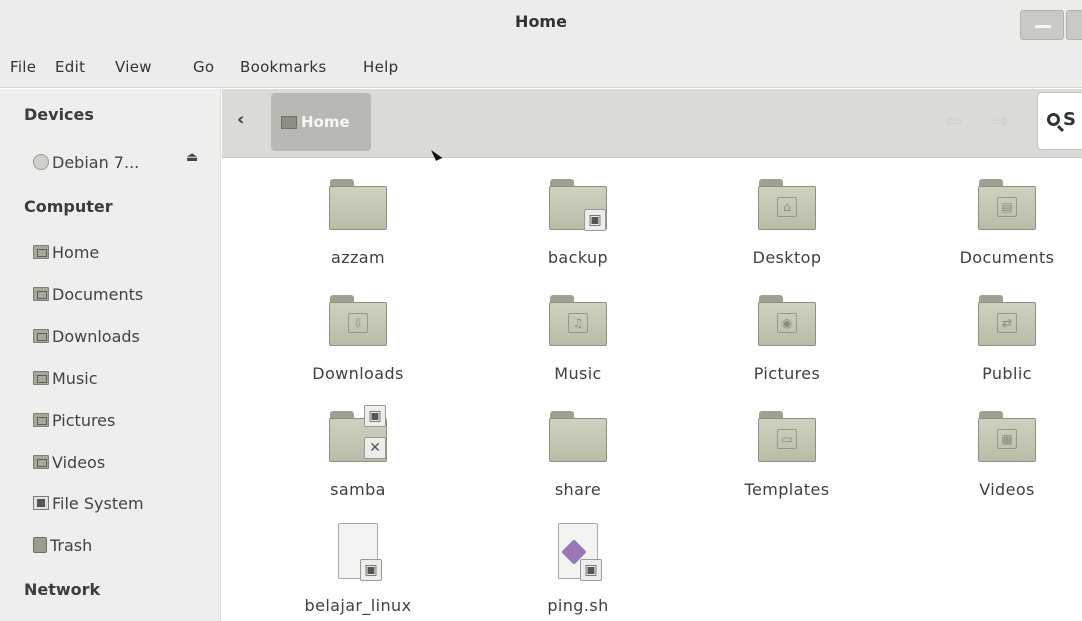  I want to click on folder-icon: ⇩, so click(358, 321).